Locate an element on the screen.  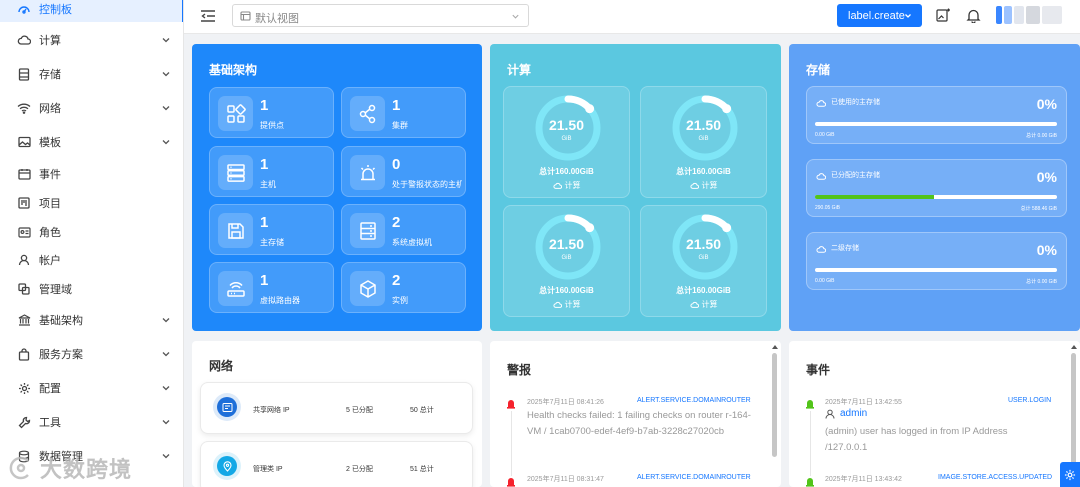
gauge-value: 21.50 is located at coordinates (703, 244).